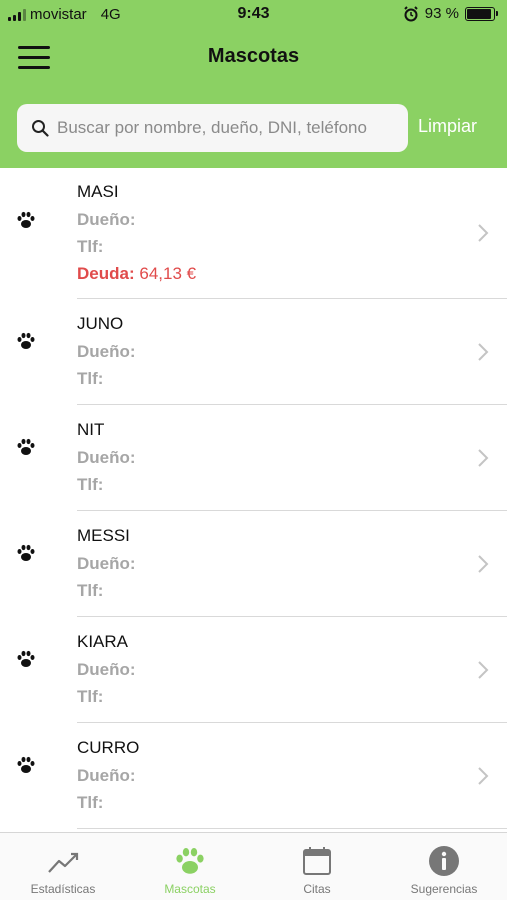  What do you see at coordinates (136, 274) in the screenshot?
I see `debt-line: Deuda: 64,13 €` at bounding box center [136, 274].